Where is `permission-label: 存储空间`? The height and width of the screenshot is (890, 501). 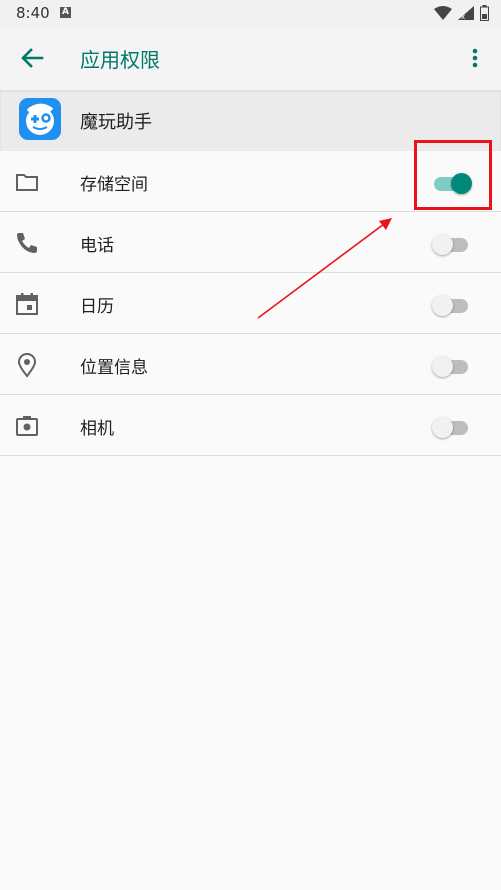 permission-label: 存储空间 is located at coordinates (114, 185).